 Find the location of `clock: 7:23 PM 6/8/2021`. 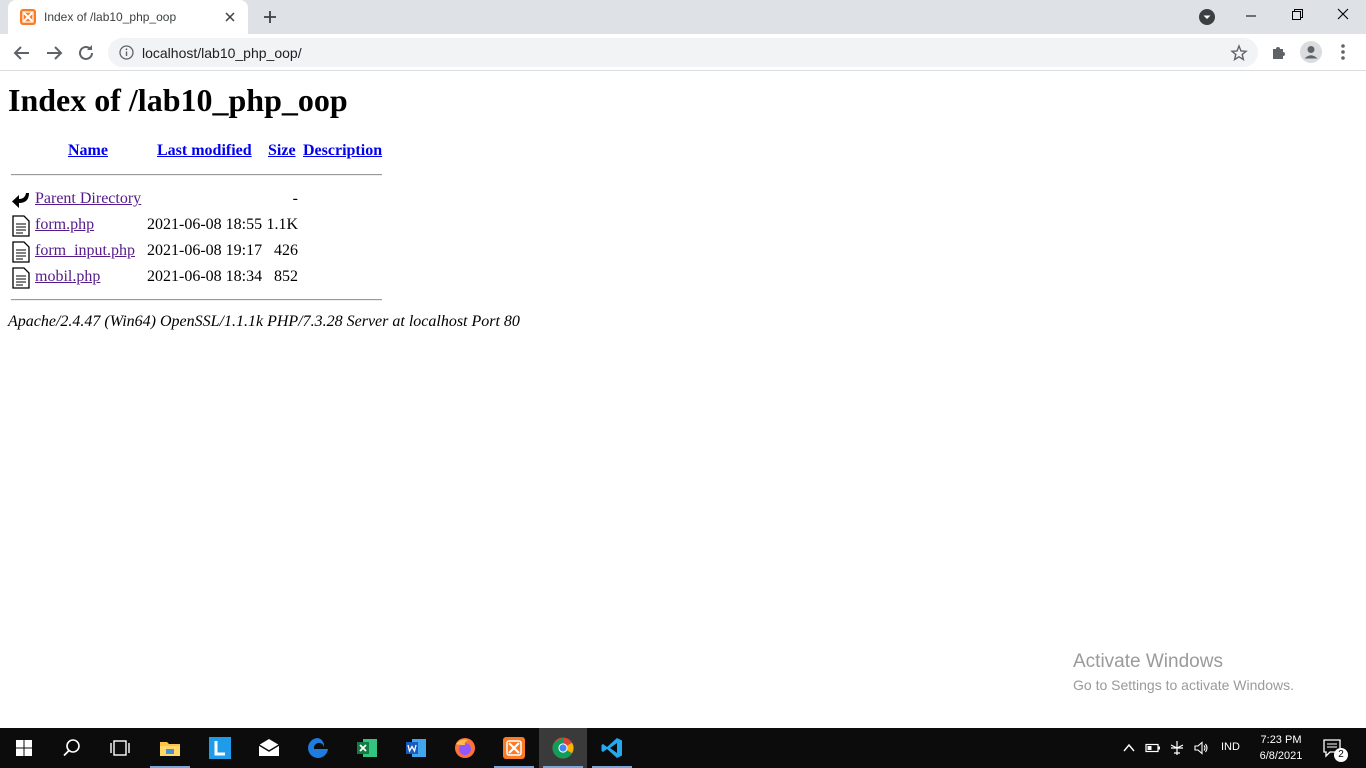

clock: 7:23 PM 6/8/2021 is located at coordinates (1281, 748).